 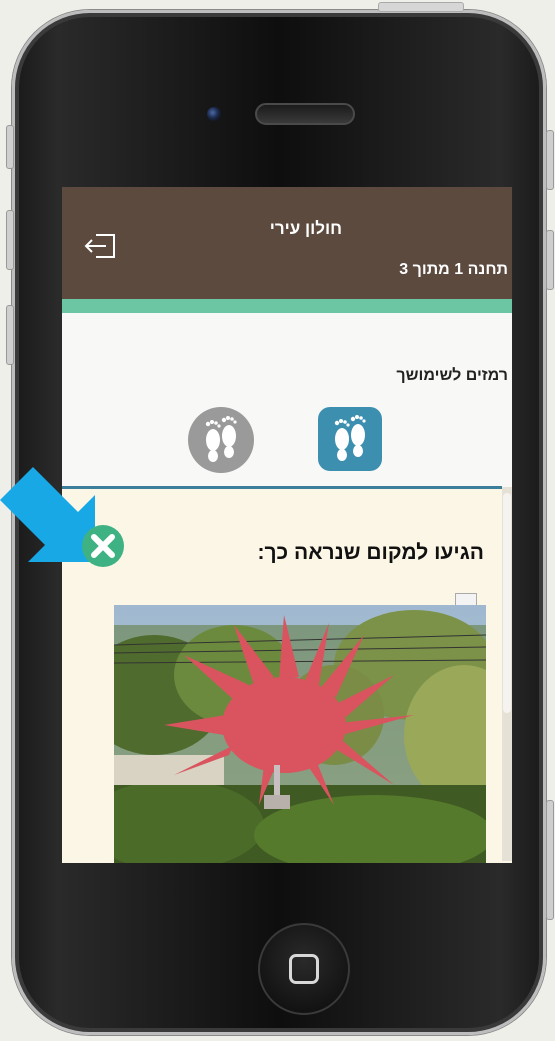 I want to click on close-icon, so click(x=103, y=546).